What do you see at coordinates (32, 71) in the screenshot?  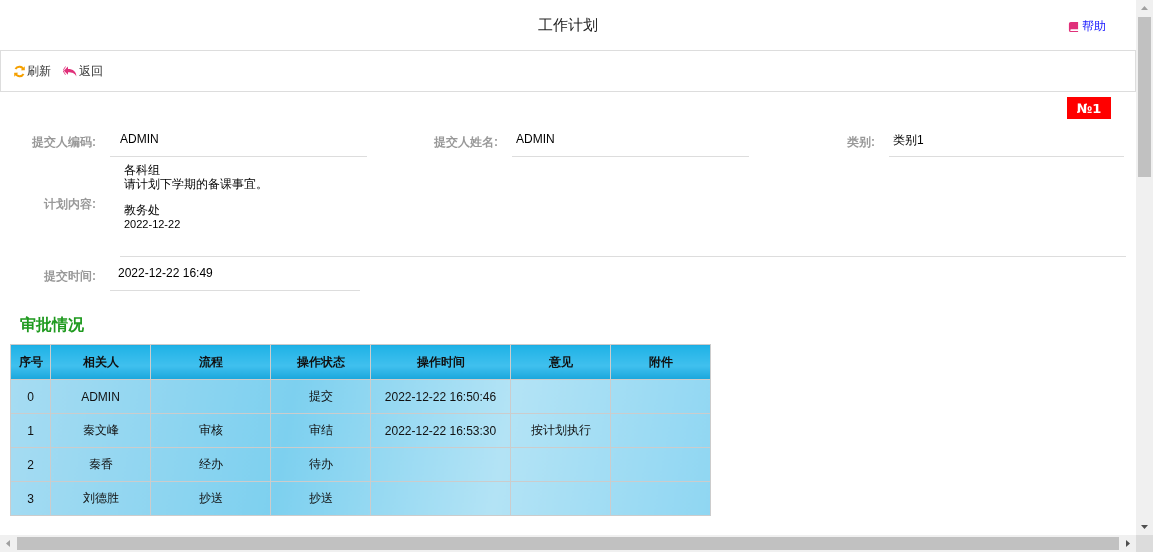 I see `refresh-button: 刷新` at bounding box center [32, 71].